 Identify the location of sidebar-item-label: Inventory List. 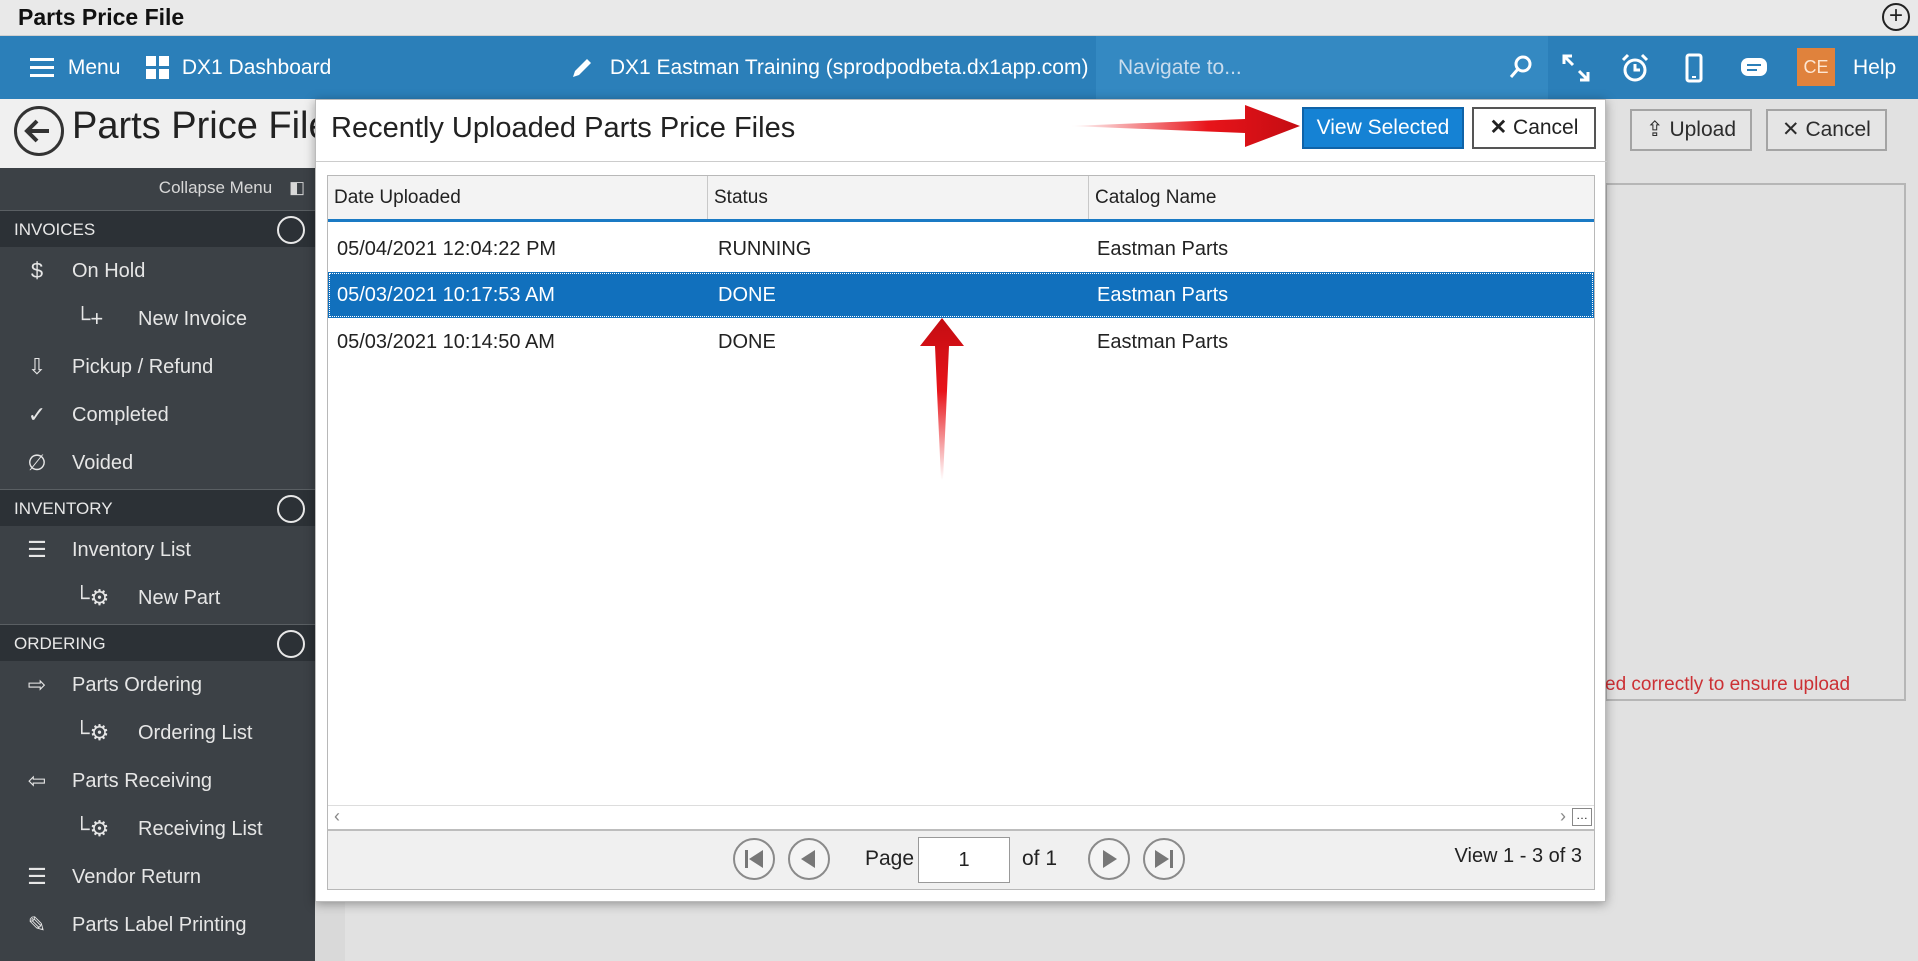
(131, 550).